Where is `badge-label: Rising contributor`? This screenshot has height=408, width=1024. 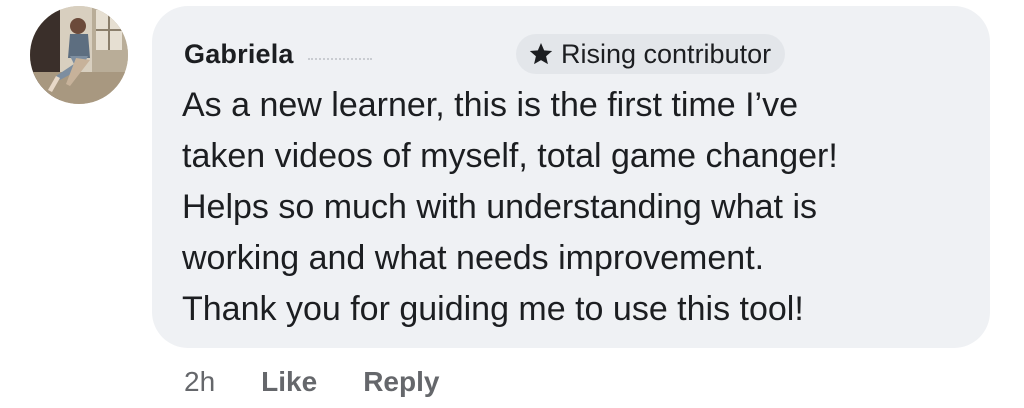 badge-label: Rising contributor is located at coordinates (666, 53).